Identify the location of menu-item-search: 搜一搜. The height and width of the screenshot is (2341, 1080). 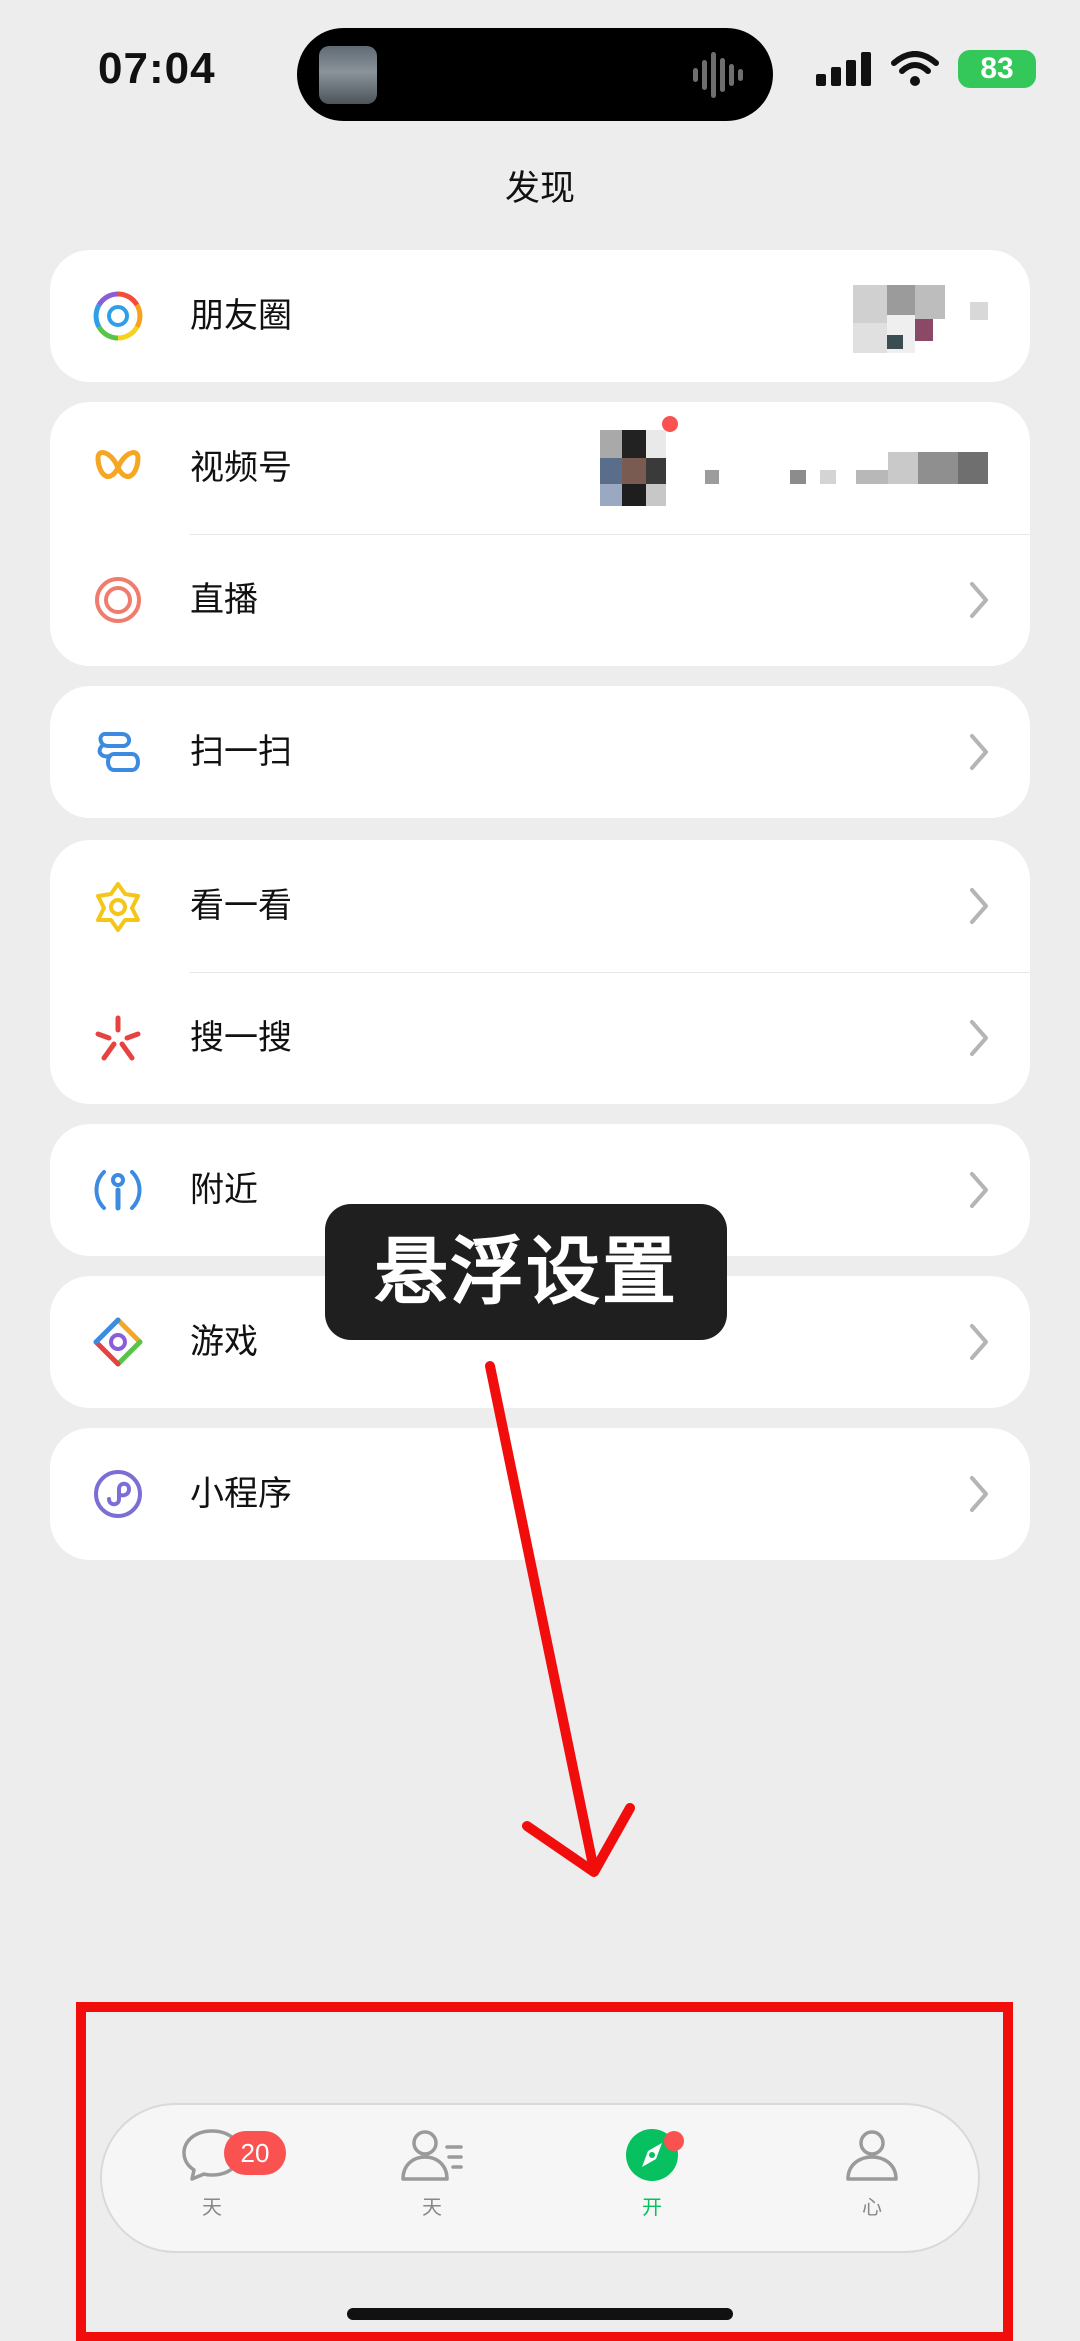
(540, 1038).